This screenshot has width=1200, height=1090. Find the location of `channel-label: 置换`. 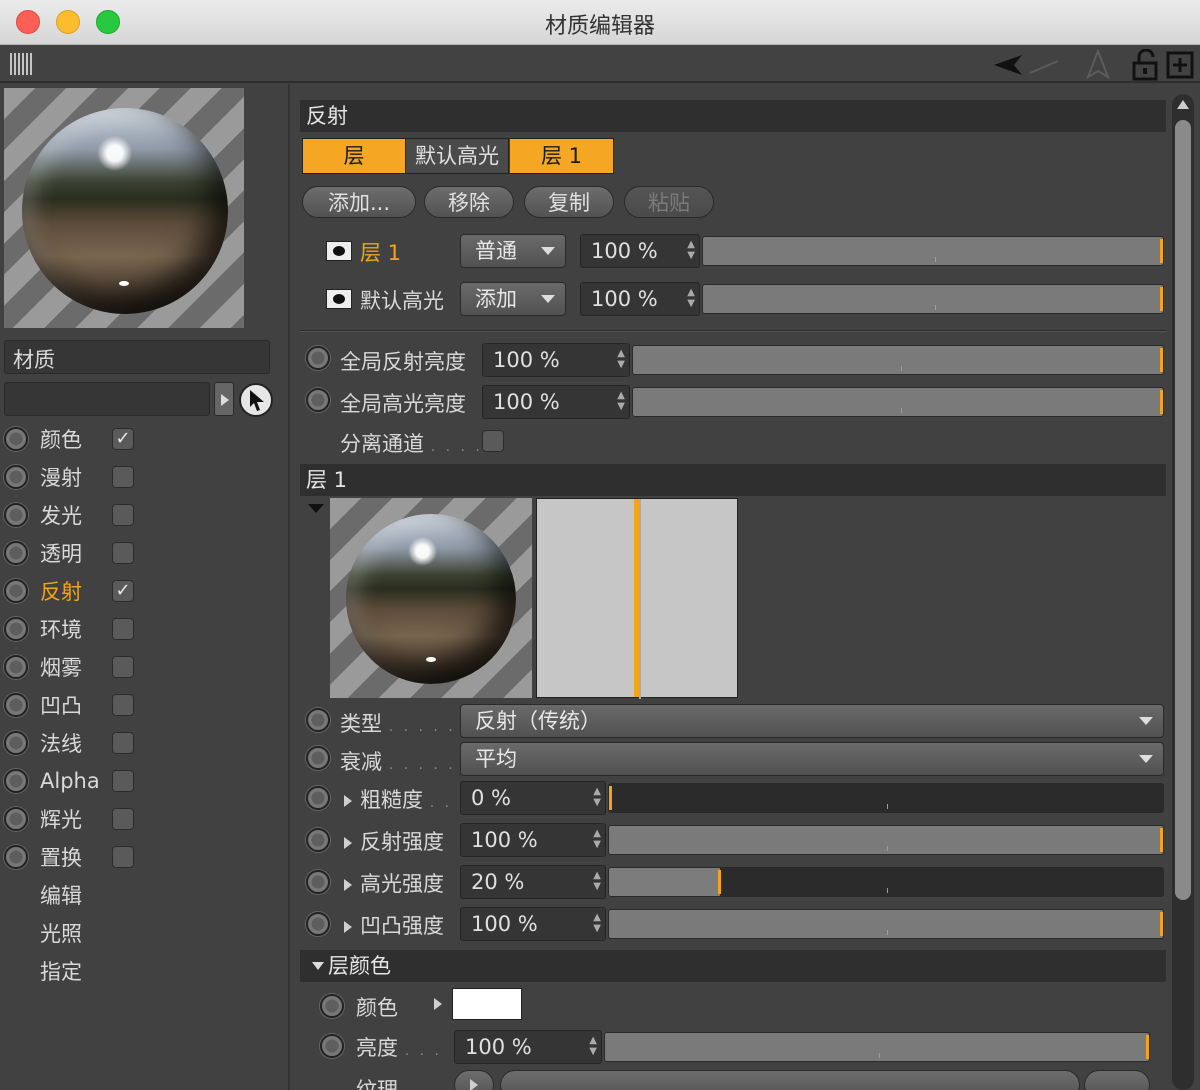

channel-label: 置换 is located at coordinates (61, 857).